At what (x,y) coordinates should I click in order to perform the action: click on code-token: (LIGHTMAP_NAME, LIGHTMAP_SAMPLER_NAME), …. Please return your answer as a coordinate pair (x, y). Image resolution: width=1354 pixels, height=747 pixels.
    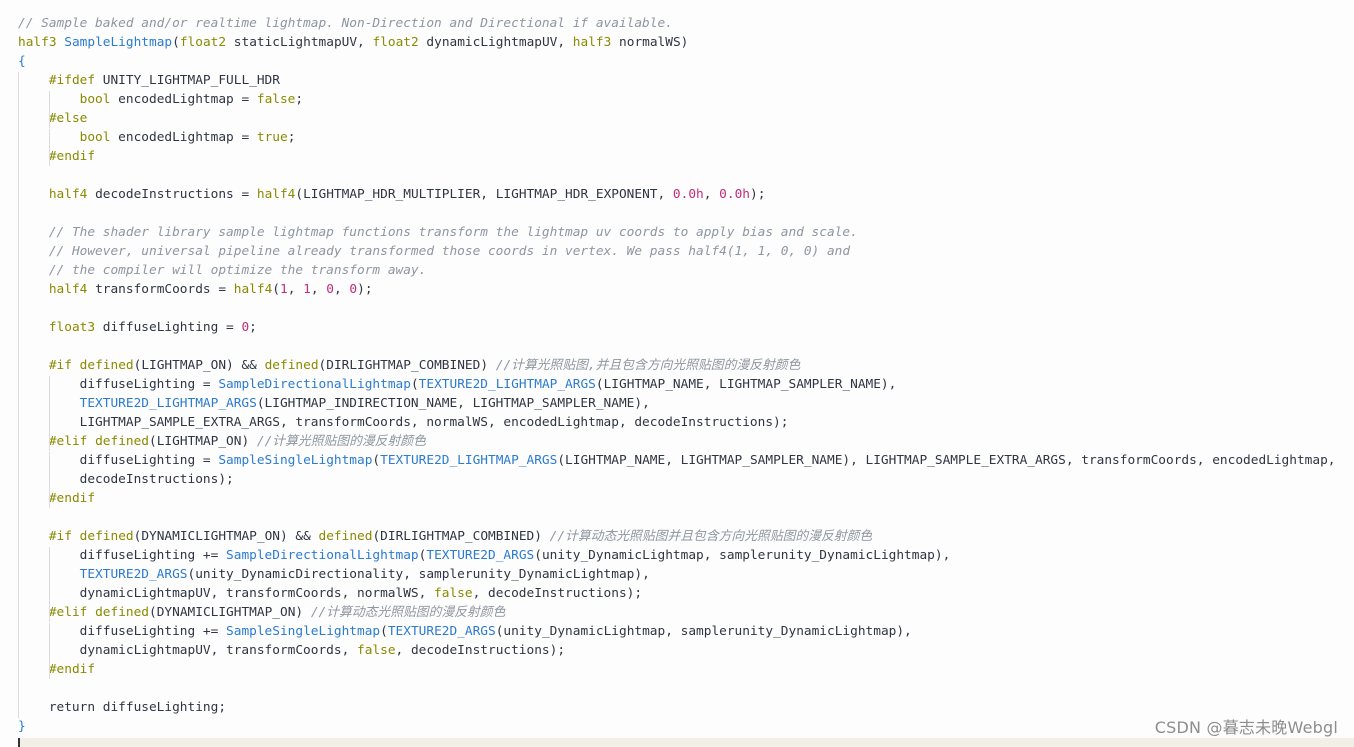
    Looking at the image, I should click on (946, 460).